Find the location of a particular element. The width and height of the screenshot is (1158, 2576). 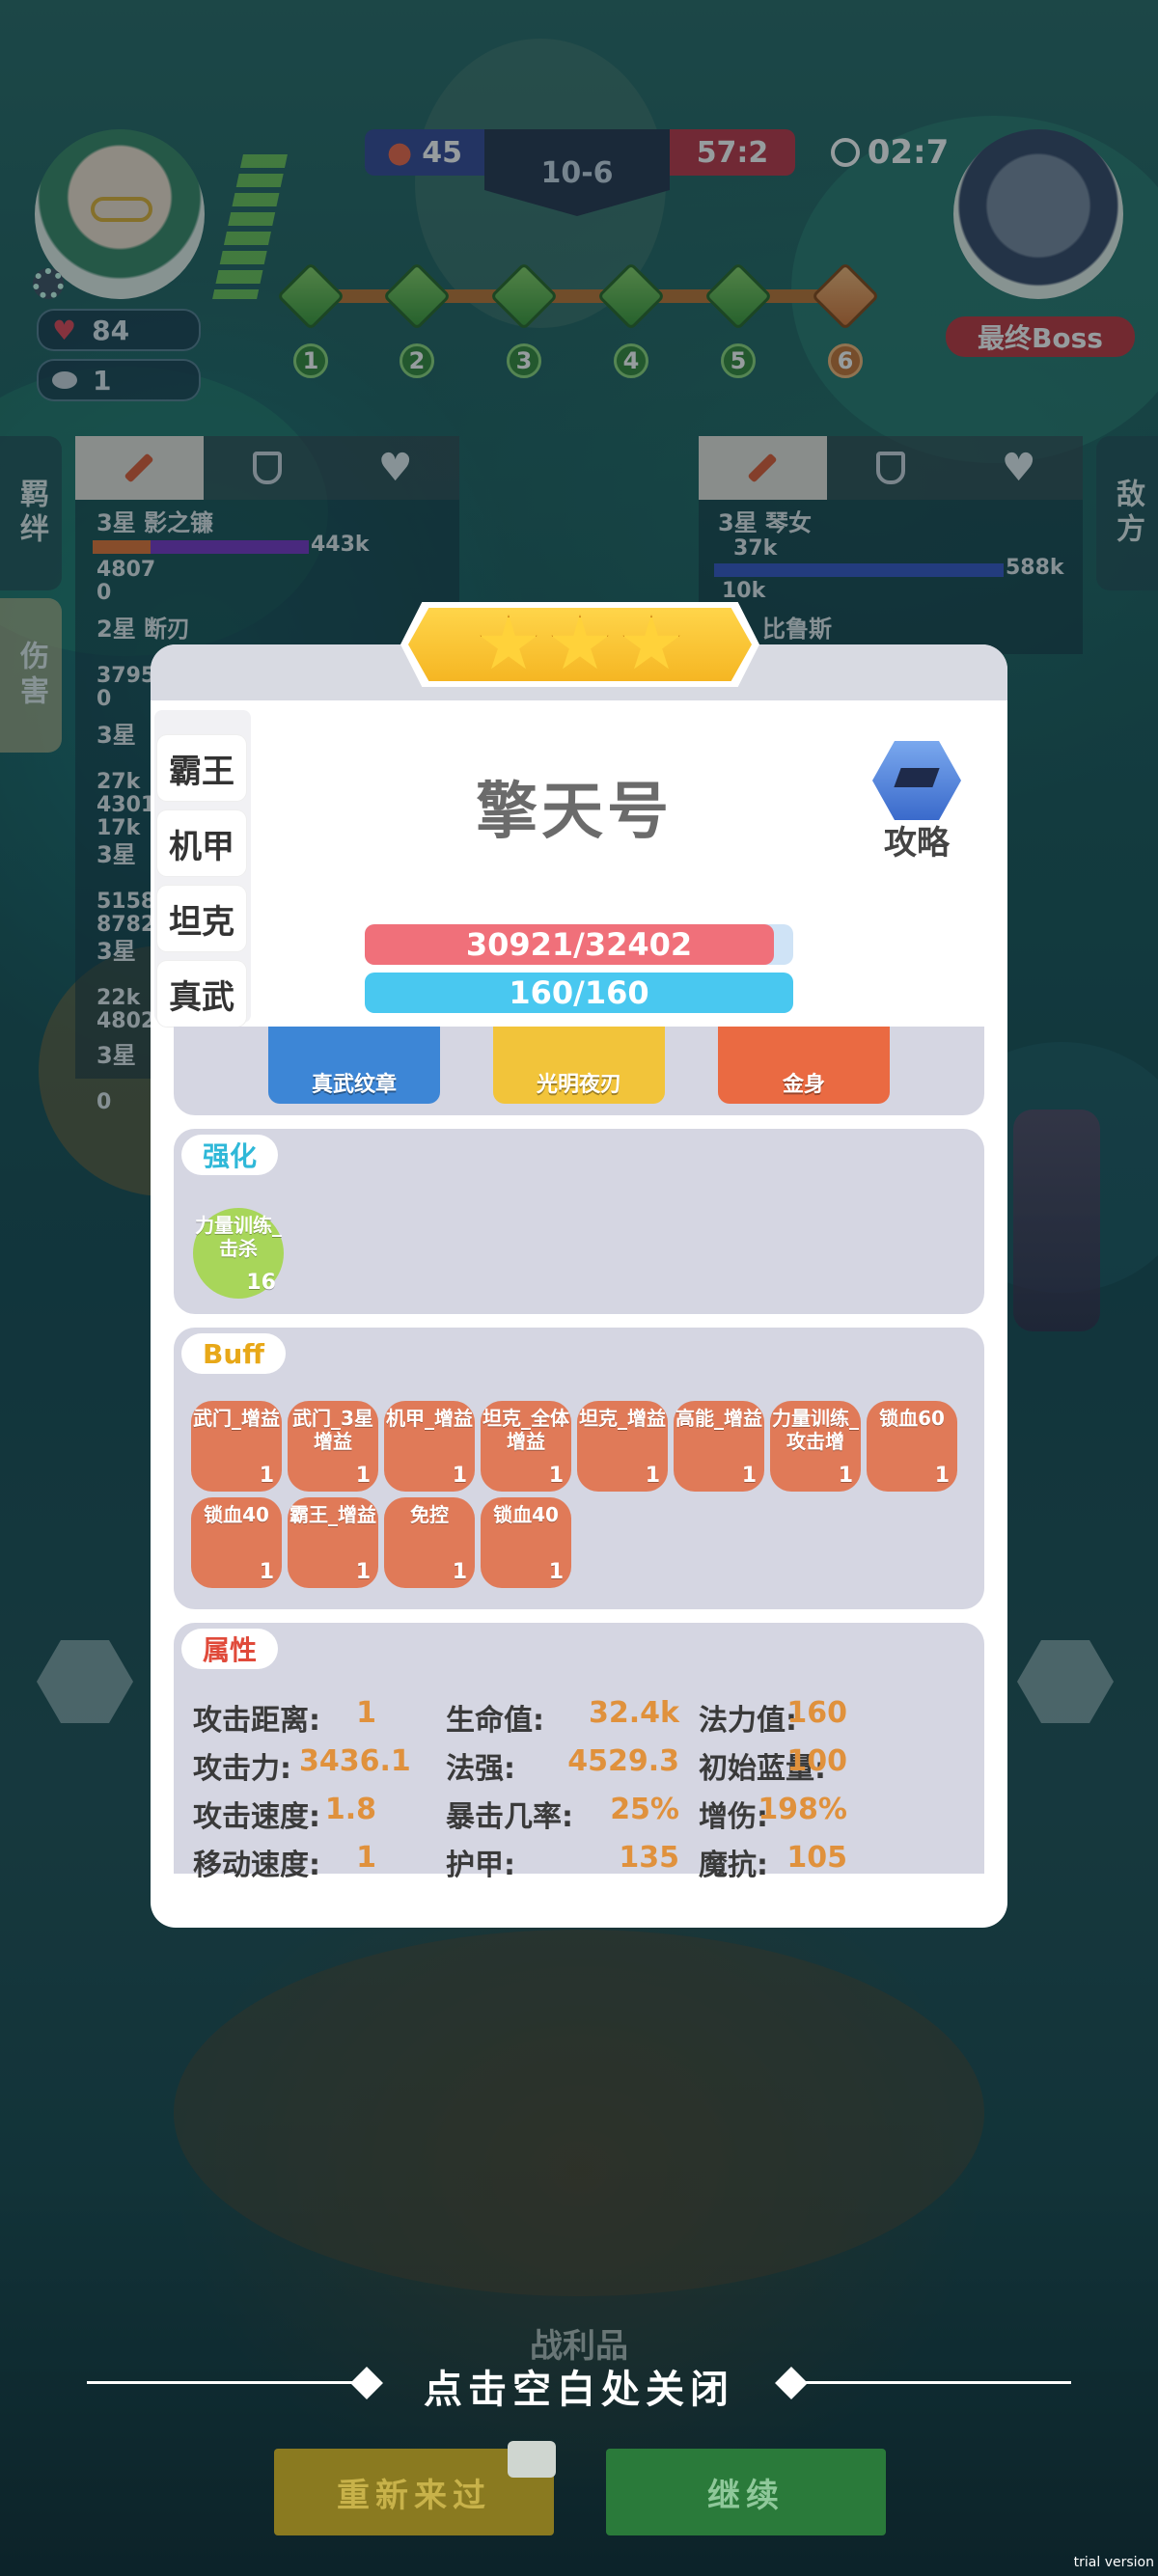

buff-item: 免控 1 is located at coordinates (429, 1542).